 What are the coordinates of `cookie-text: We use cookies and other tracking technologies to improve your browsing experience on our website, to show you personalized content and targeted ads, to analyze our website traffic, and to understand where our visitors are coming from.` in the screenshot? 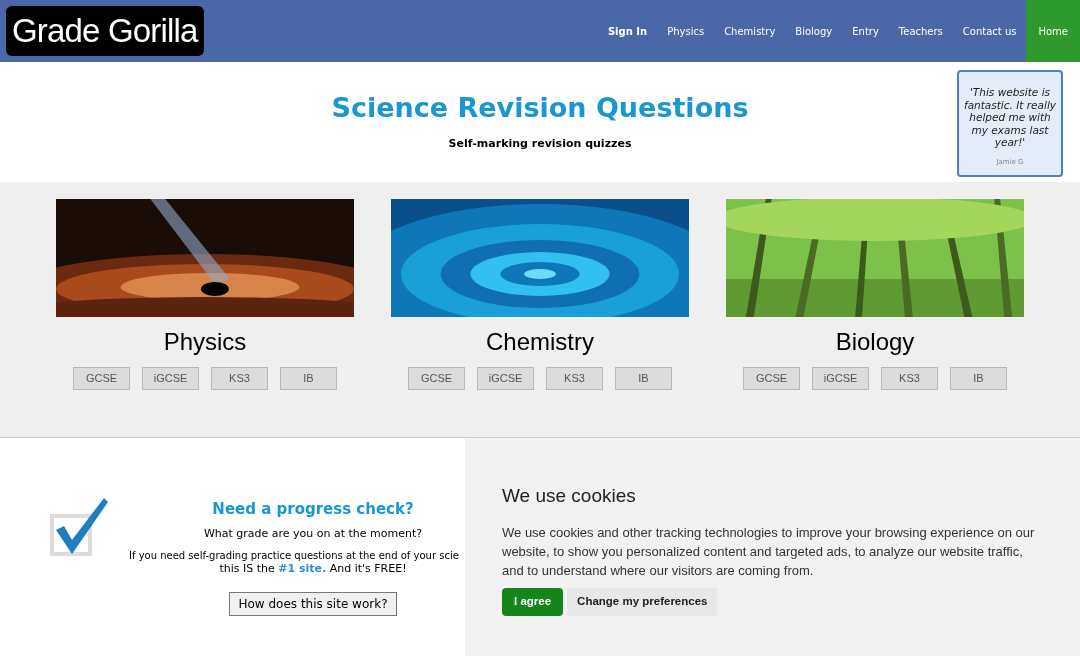 It's located at (769, 551).